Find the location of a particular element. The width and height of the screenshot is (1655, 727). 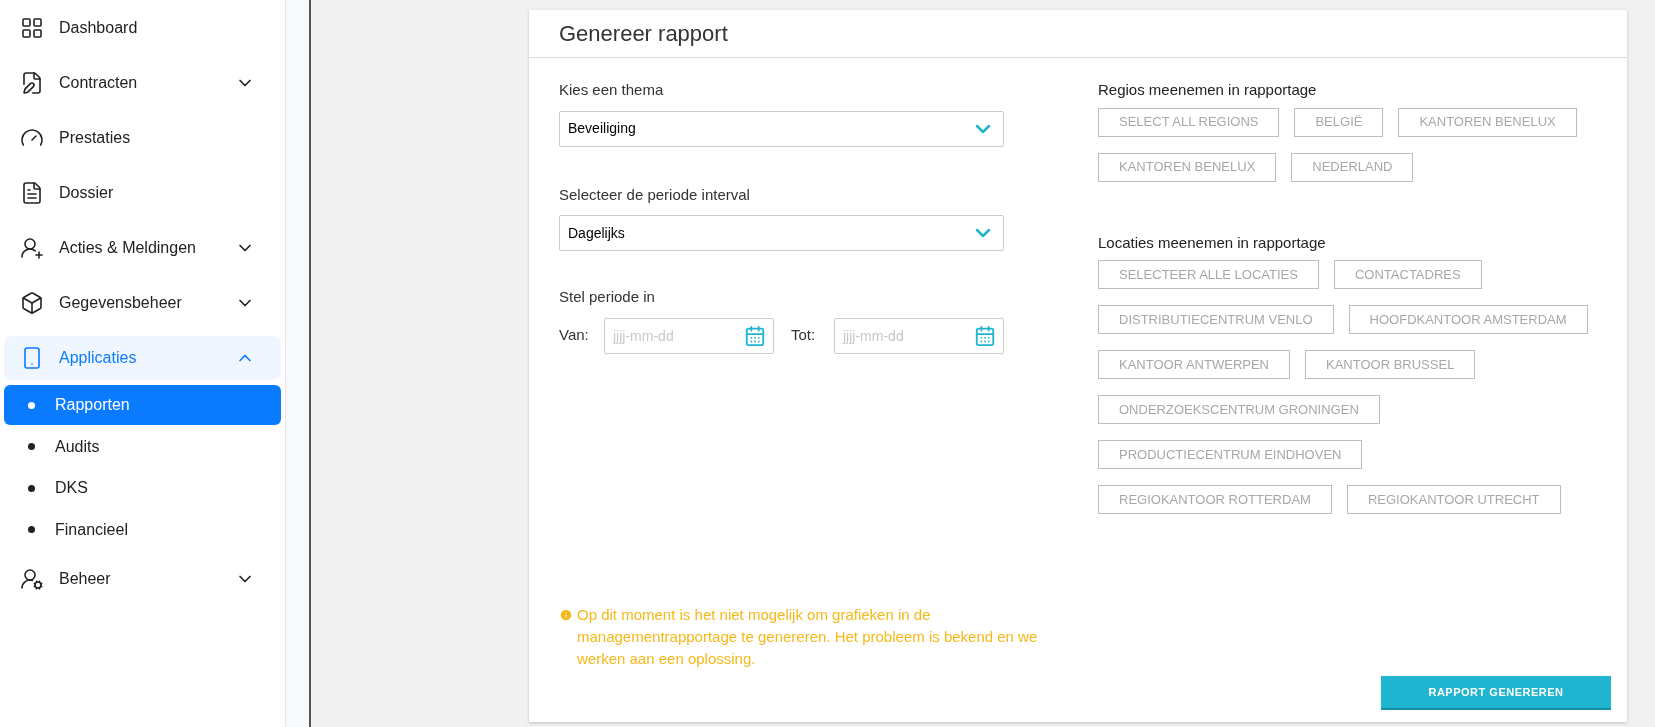

cube-icon is located at coordinates (32, 302).